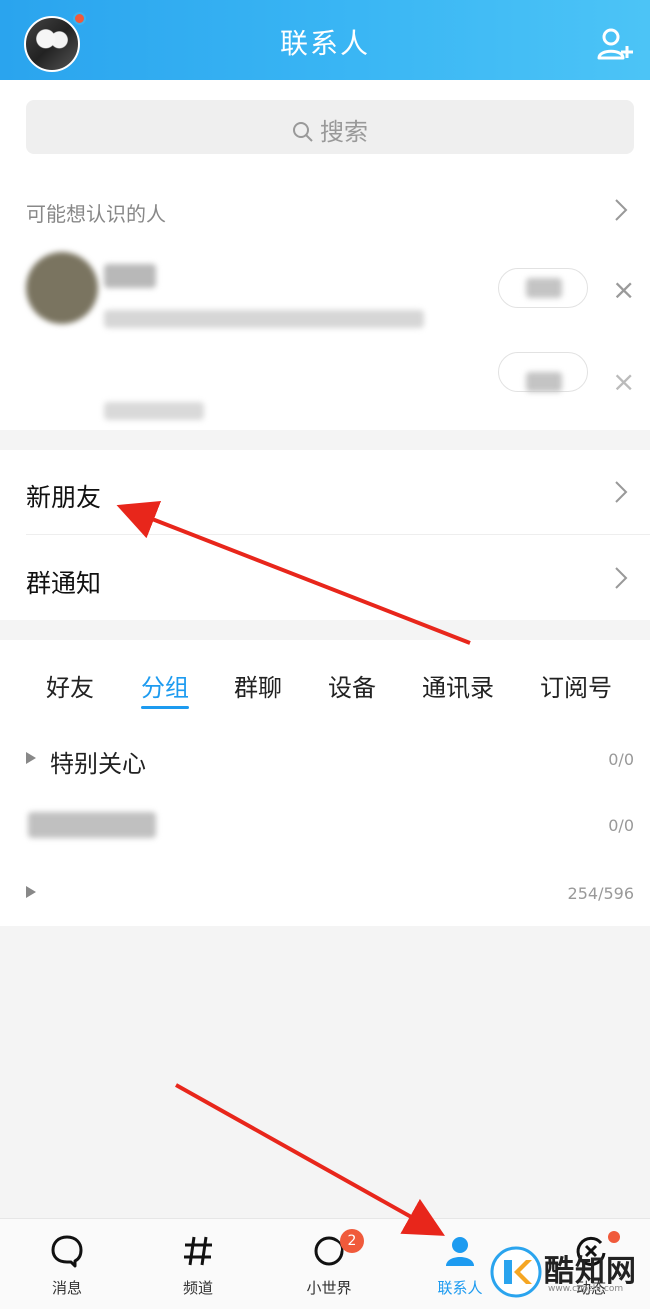  What do you see at coordinates (325, 759) in the screenshot?
I see `list-item: 特别关心 0/0` at bounding box center [325, 759].